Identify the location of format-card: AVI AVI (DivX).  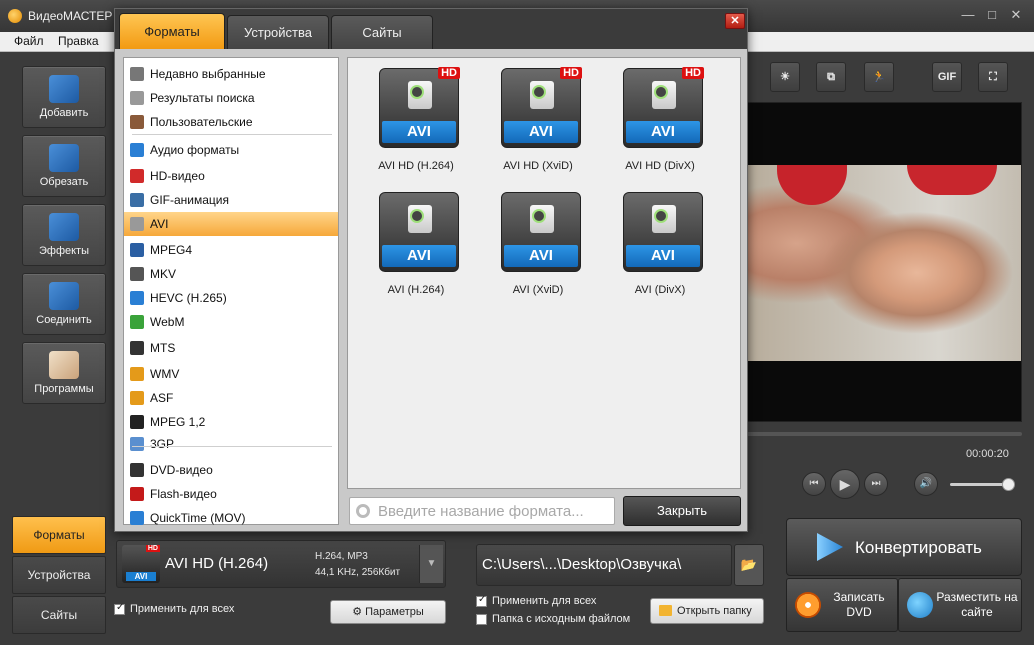
(660, 245).